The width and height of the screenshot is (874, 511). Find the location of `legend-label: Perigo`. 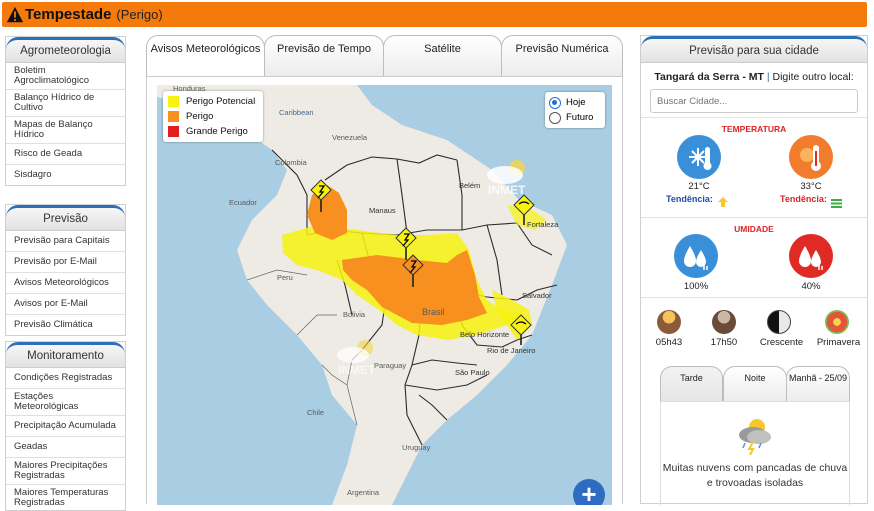

legend-label: Perigo is located at coordinates (200, 116).